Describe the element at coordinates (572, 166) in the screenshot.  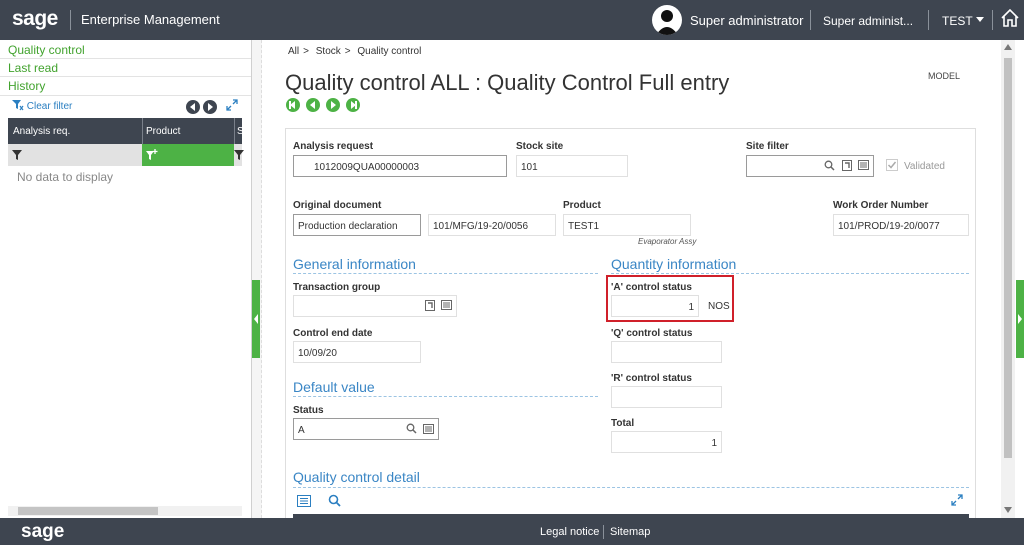
I see `stock-site-field: 101` at that location.